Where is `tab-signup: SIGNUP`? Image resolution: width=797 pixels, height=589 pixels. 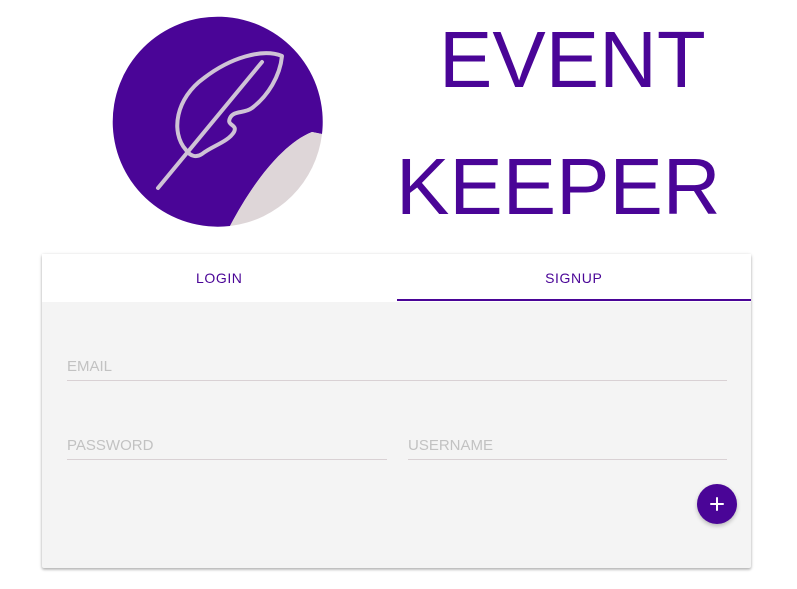 tab-signup: SIGNUP is located at coordinates (574, 278).